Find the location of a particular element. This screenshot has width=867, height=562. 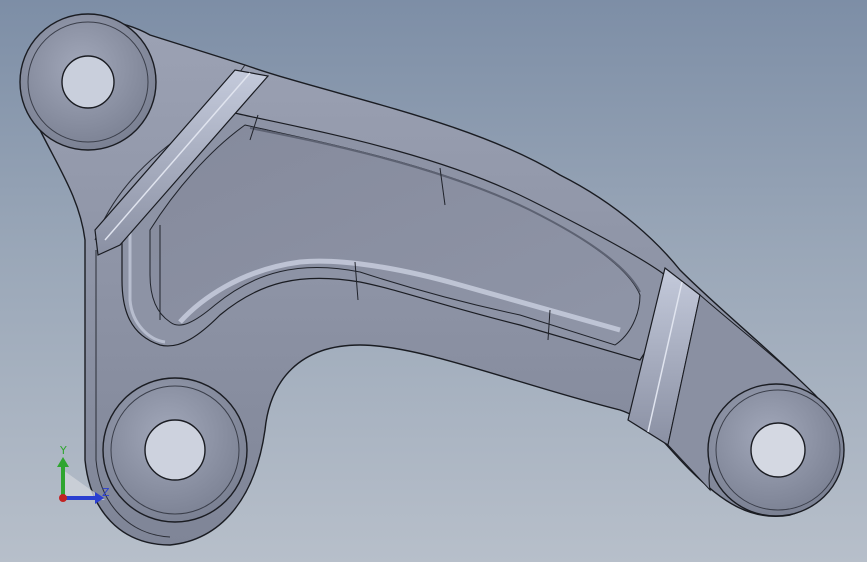

triad-z-label: Z is located at coordinates (106, 492).